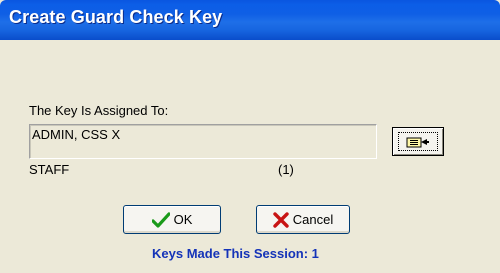 The image size is (500, 273). Describe the element at coordinates (99, 110) in the screenshot. I see `assigned-to-label: The Key Is Assigned To:` at that location.